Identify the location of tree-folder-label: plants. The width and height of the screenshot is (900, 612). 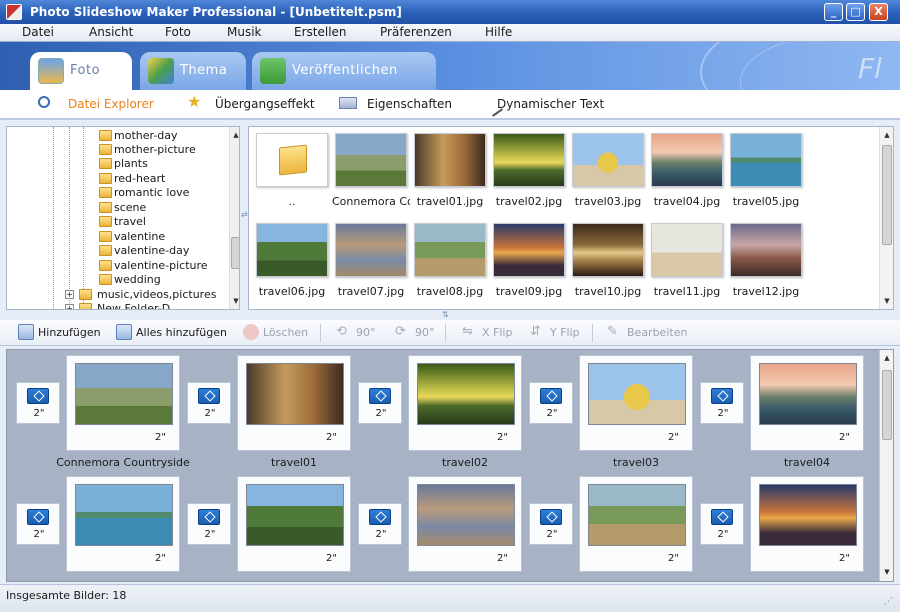
(131, 163).